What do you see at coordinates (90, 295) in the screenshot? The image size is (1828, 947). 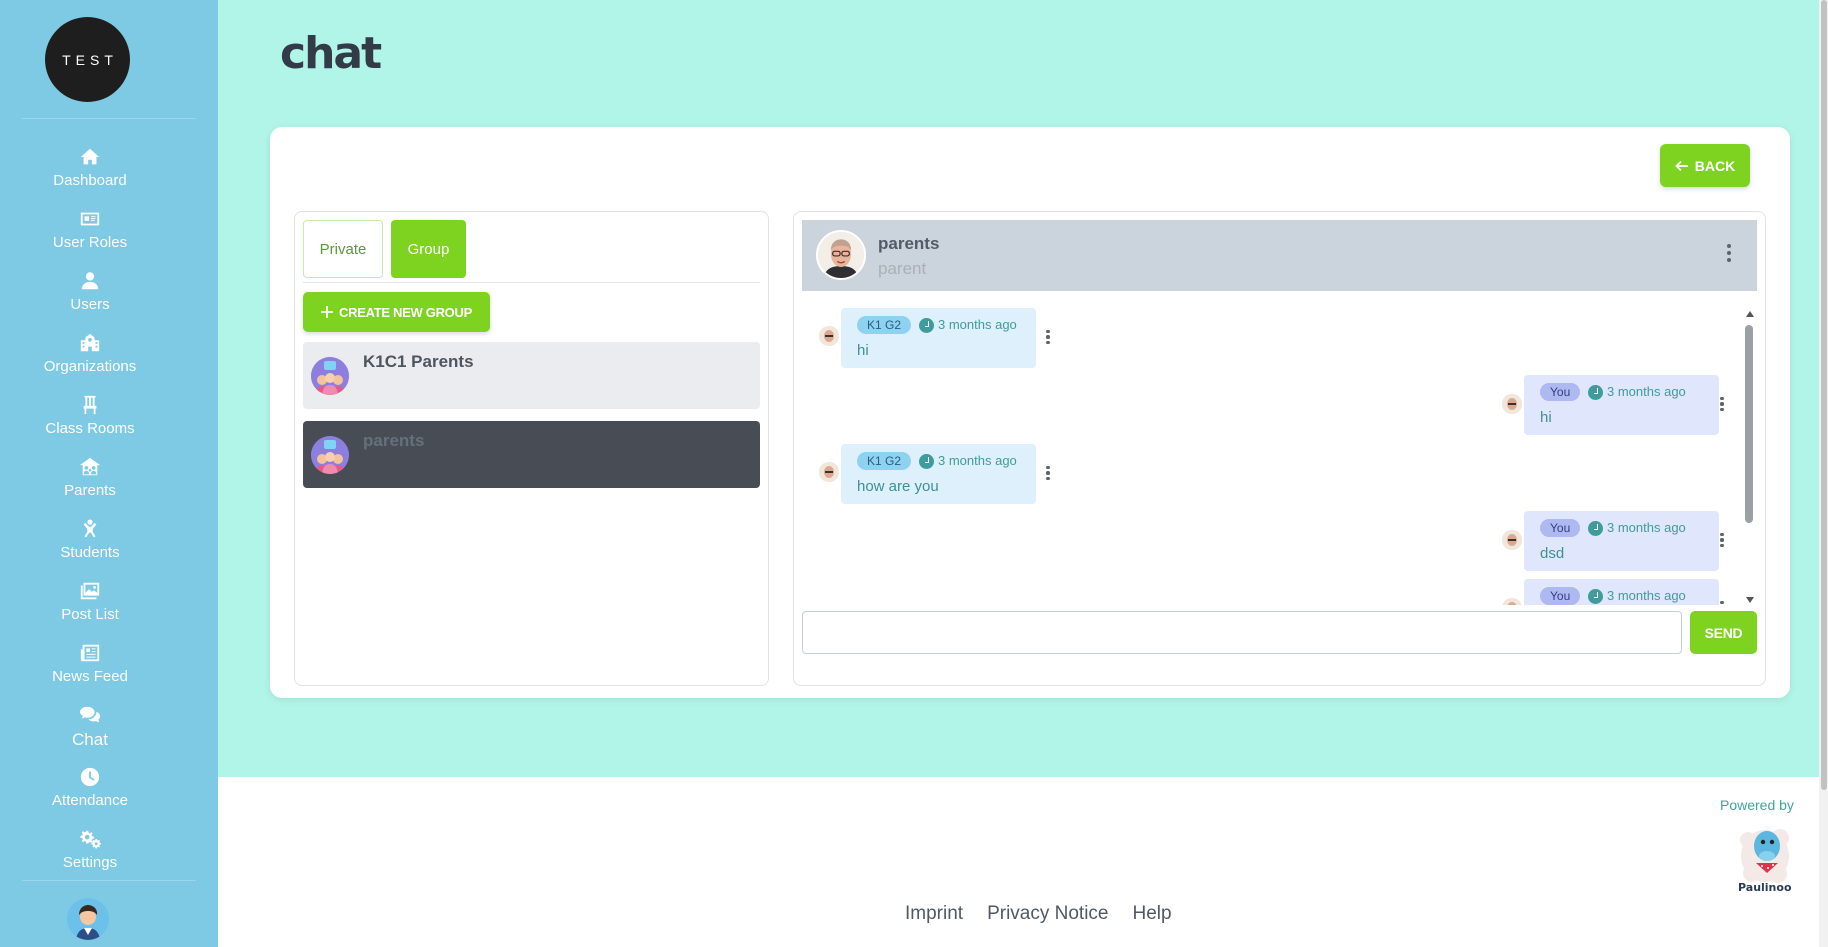 I see `sidebar-item-users: Users` at bounding box center [90, 295].